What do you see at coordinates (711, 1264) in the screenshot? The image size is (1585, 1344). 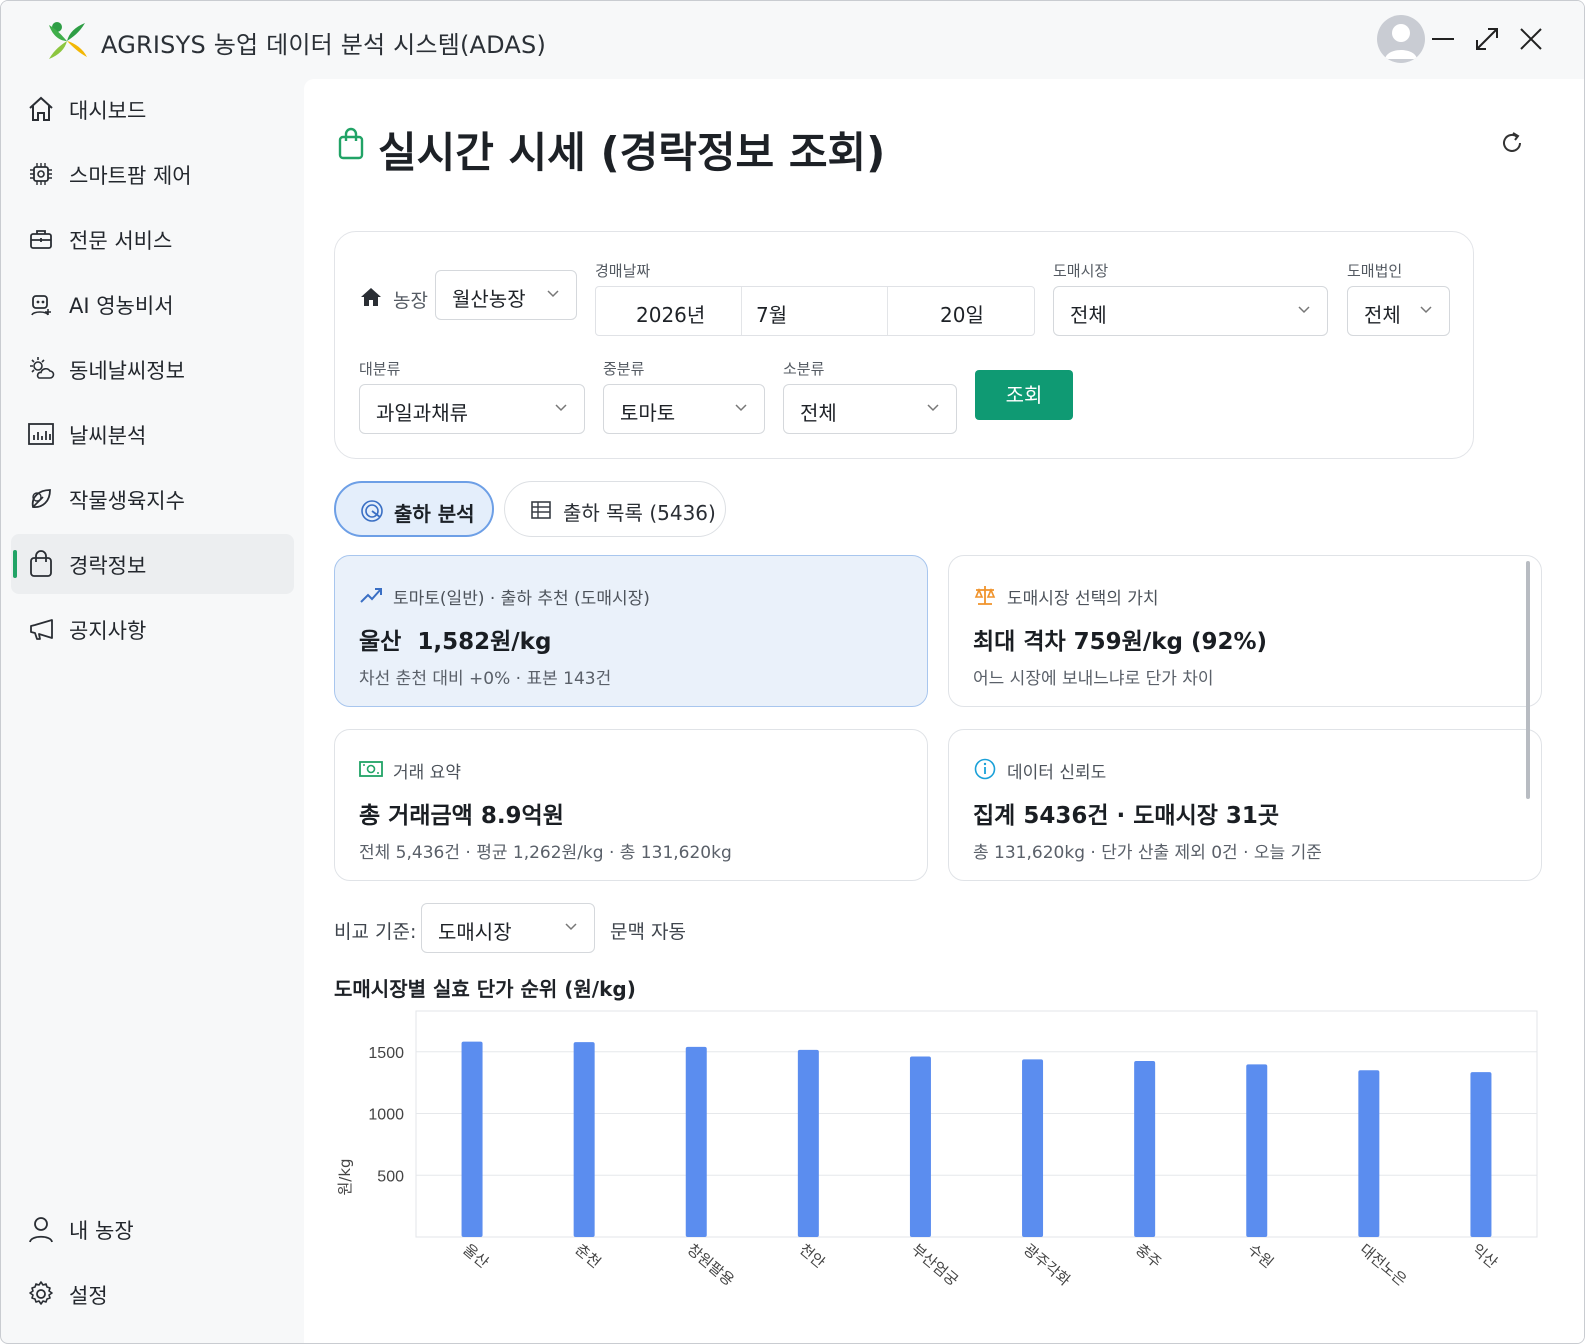 I see `chart-x-tick-label: 창원팔용` at bounding box center [711, 1264].